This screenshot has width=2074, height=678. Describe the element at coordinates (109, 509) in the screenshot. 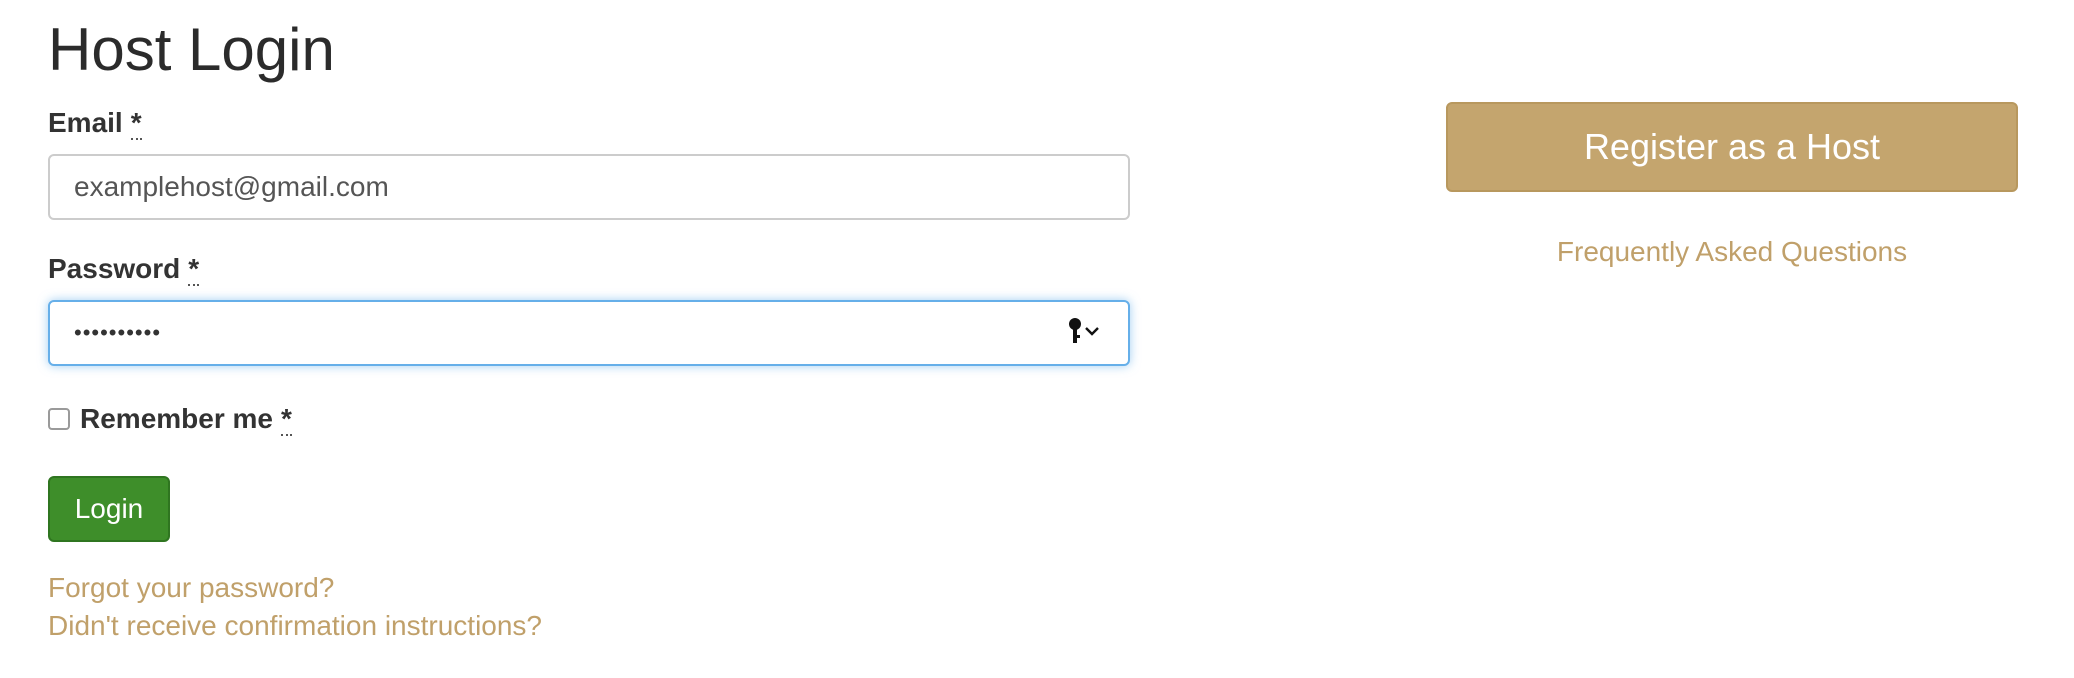

I see `login-button: Login` at that location.